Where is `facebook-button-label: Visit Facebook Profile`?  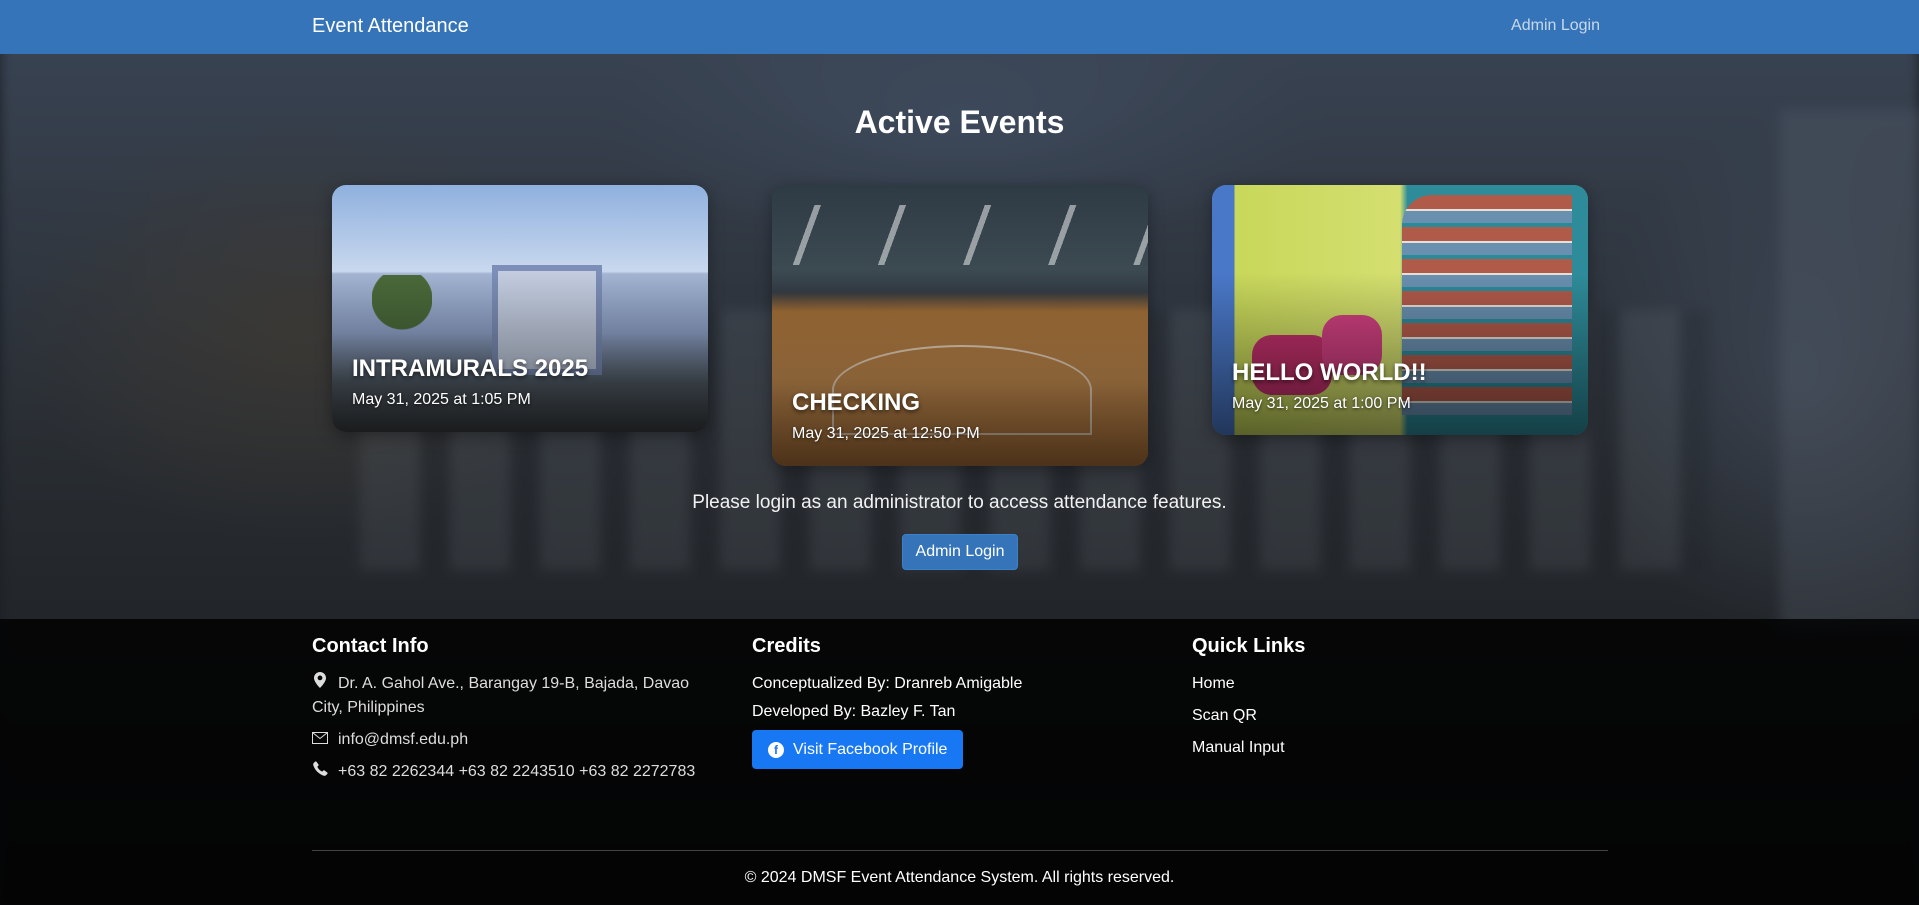
facebook-button-label: Visit Facebook Profile is located at coordinates (870, 749).